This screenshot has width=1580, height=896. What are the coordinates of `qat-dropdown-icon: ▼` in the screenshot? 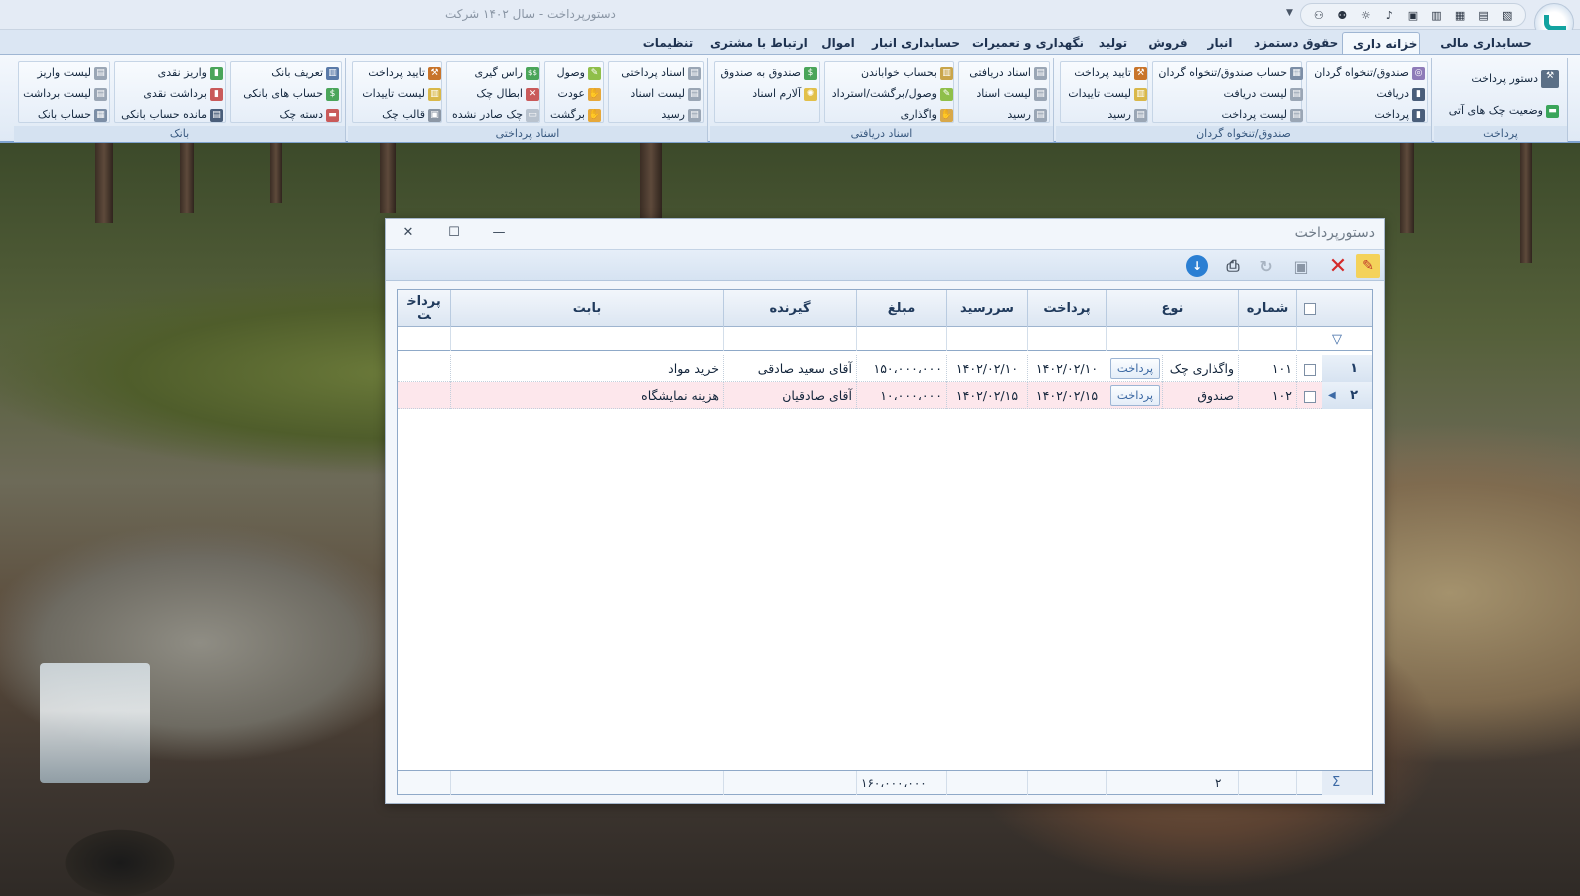 It's located at (1289, 13).